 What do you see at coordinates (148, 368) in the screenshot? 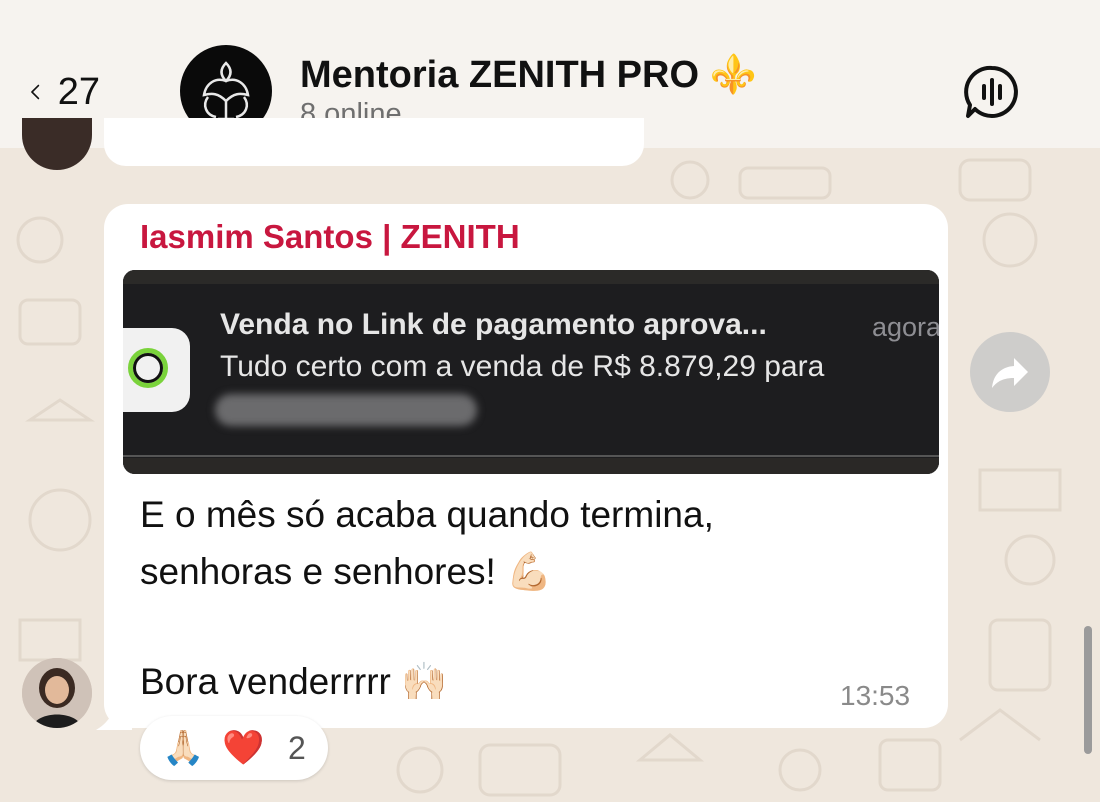
I see `app-ring-inner` at bounding box center [148, 368].